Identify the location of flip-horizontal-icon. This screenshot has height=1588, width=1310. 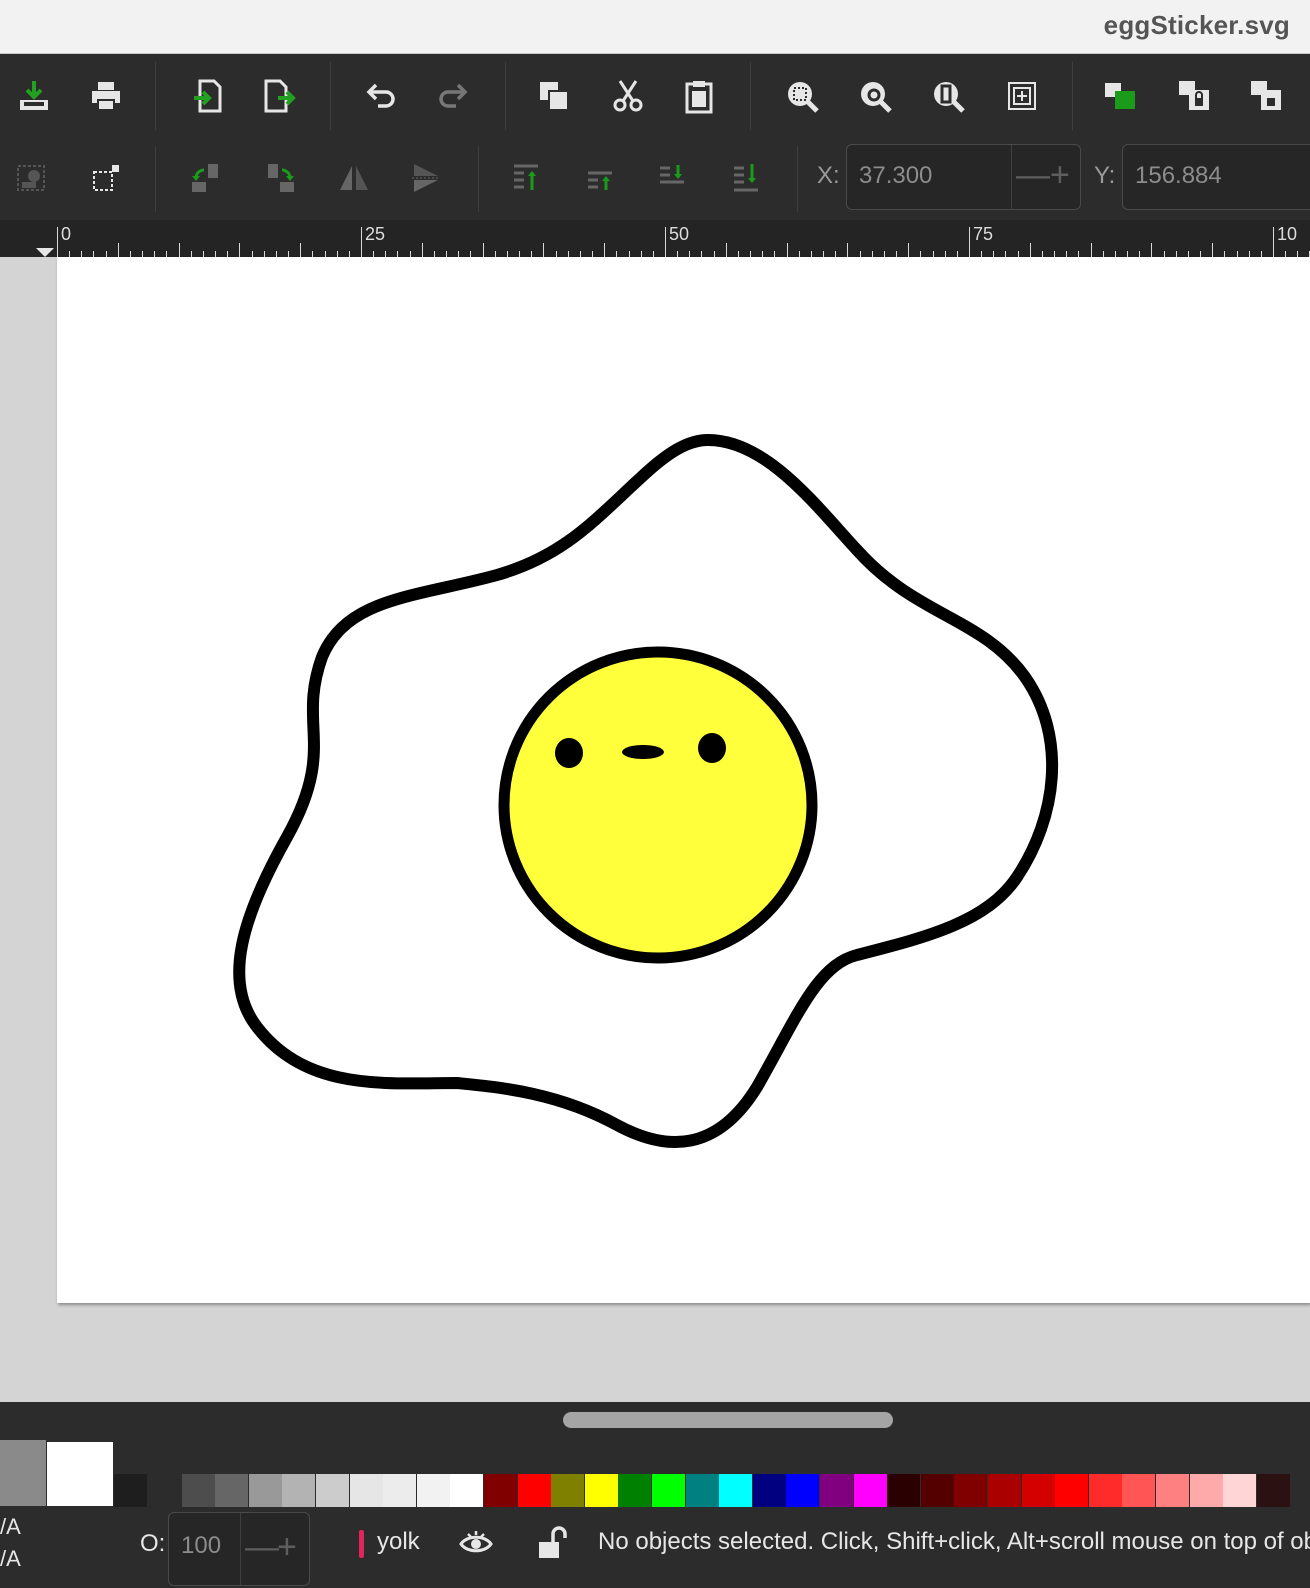
(354, 178).